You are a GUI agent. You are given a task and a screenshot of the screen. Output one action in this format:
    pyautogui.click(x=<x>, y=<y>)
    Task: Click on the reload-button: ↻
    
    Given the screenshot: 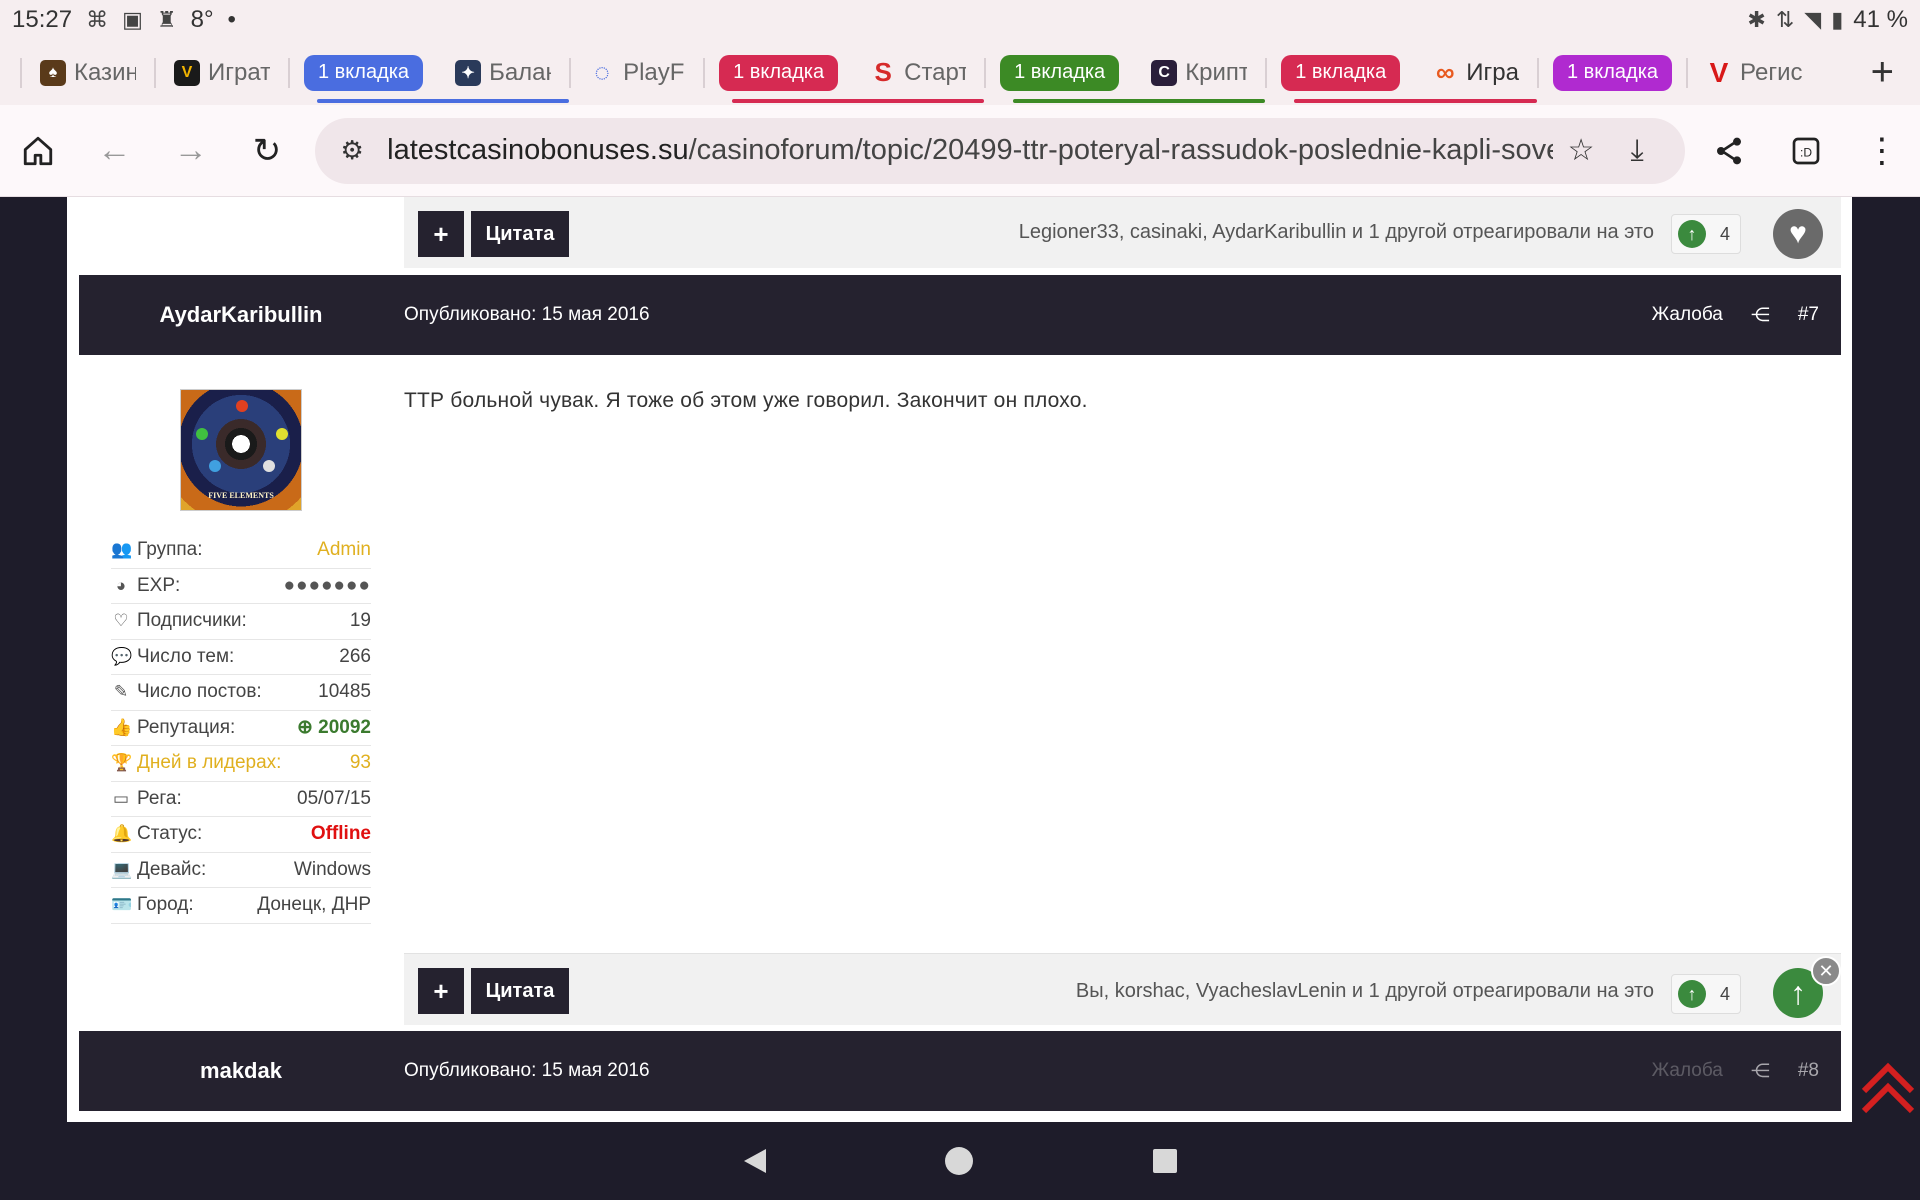 What is the action you would take?
    pyautogui.click(x=267, y=151)
    